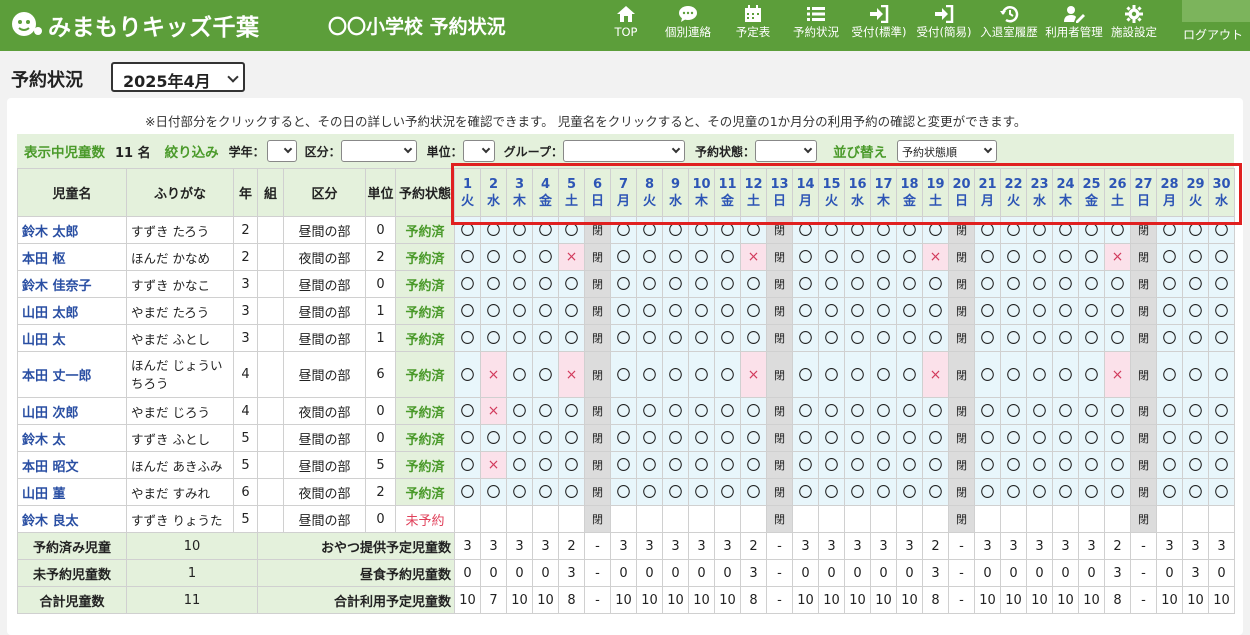 The width and height of the screenshot is (1250, 635). Describe the element at coordinates (597, 192) in the screenshot. I see `date-header-6: 6日` at that location.